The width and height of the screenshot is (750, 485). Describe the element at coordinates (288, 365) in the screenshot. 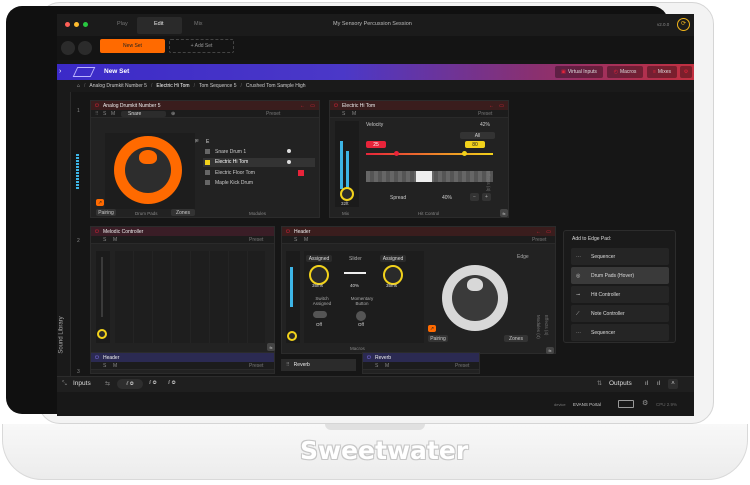

I see `reverb-1-handle-icon: ⠿` at that location.